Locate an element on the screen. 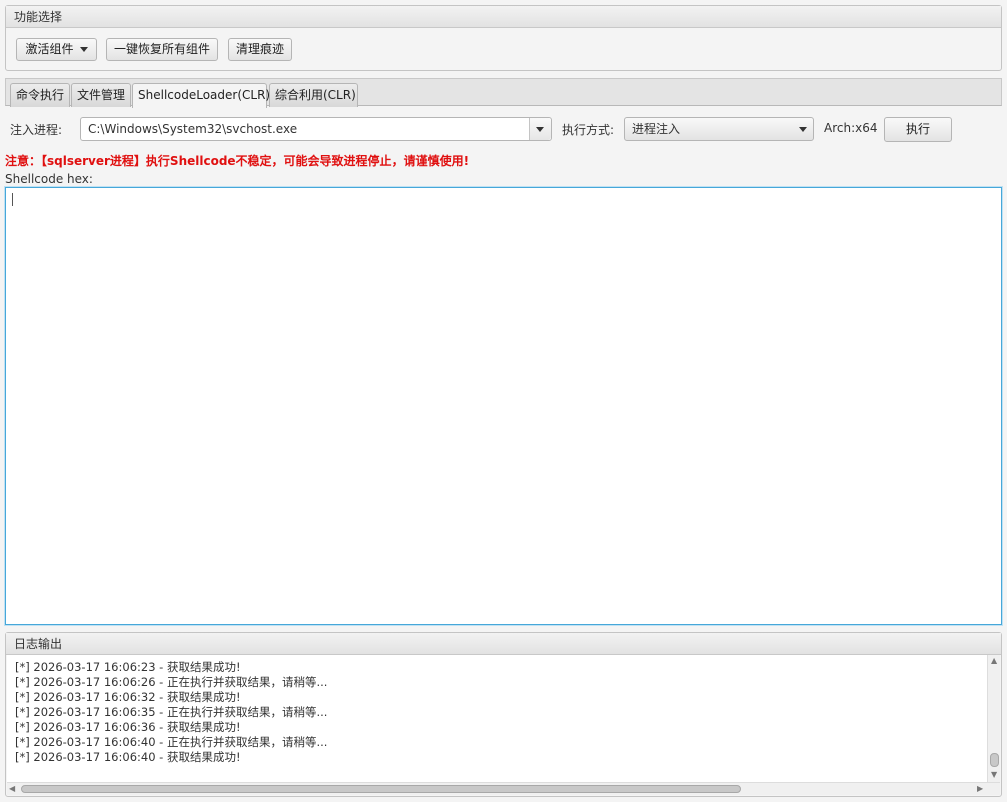  text-cursor is located at coordinates (12, 199).